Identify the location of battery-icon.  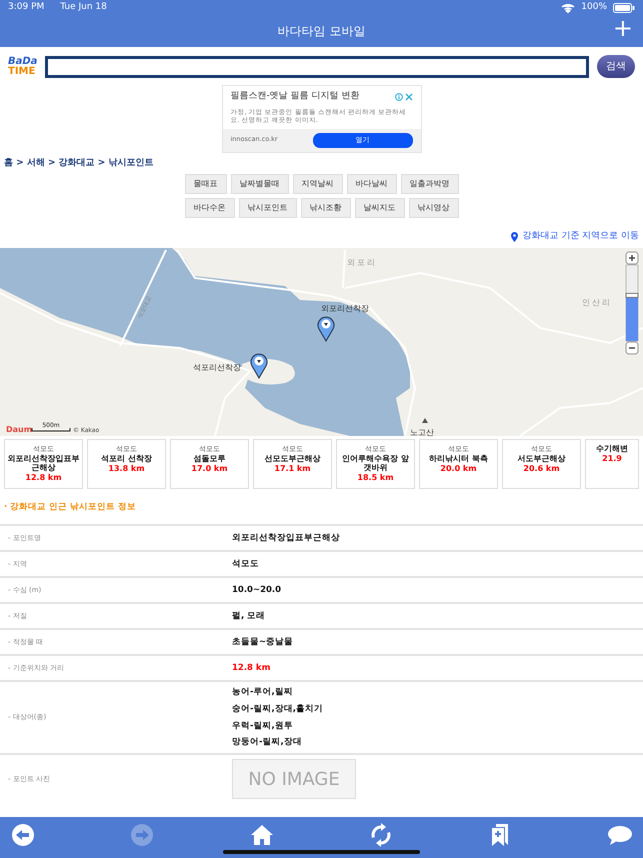
(624, 8).